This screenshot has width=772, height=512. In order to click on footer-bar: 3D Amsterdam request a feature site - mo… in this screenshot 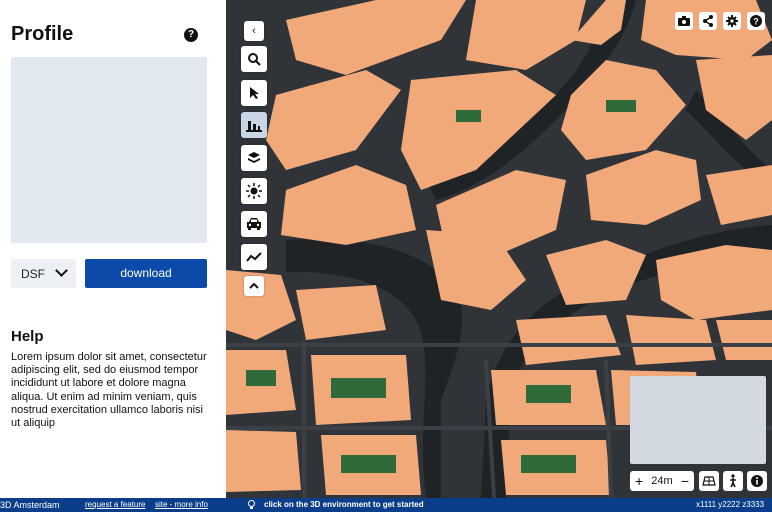, I will do `click(386, 505)`.